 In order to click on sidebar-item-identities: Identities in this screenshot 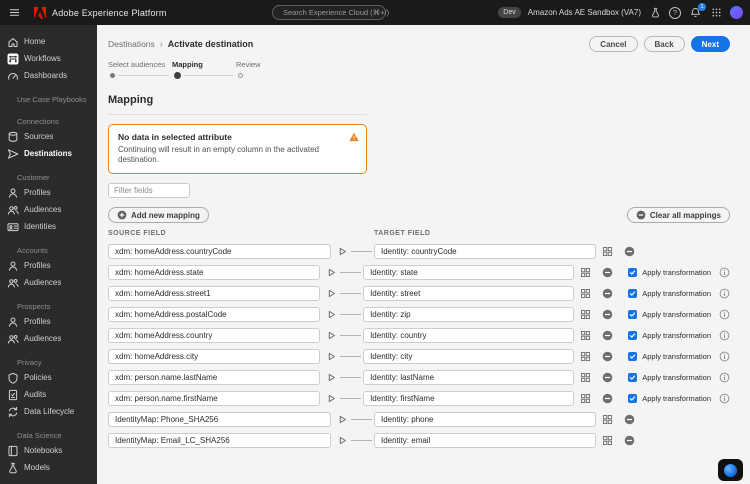, I will do `click(48, 226)`.